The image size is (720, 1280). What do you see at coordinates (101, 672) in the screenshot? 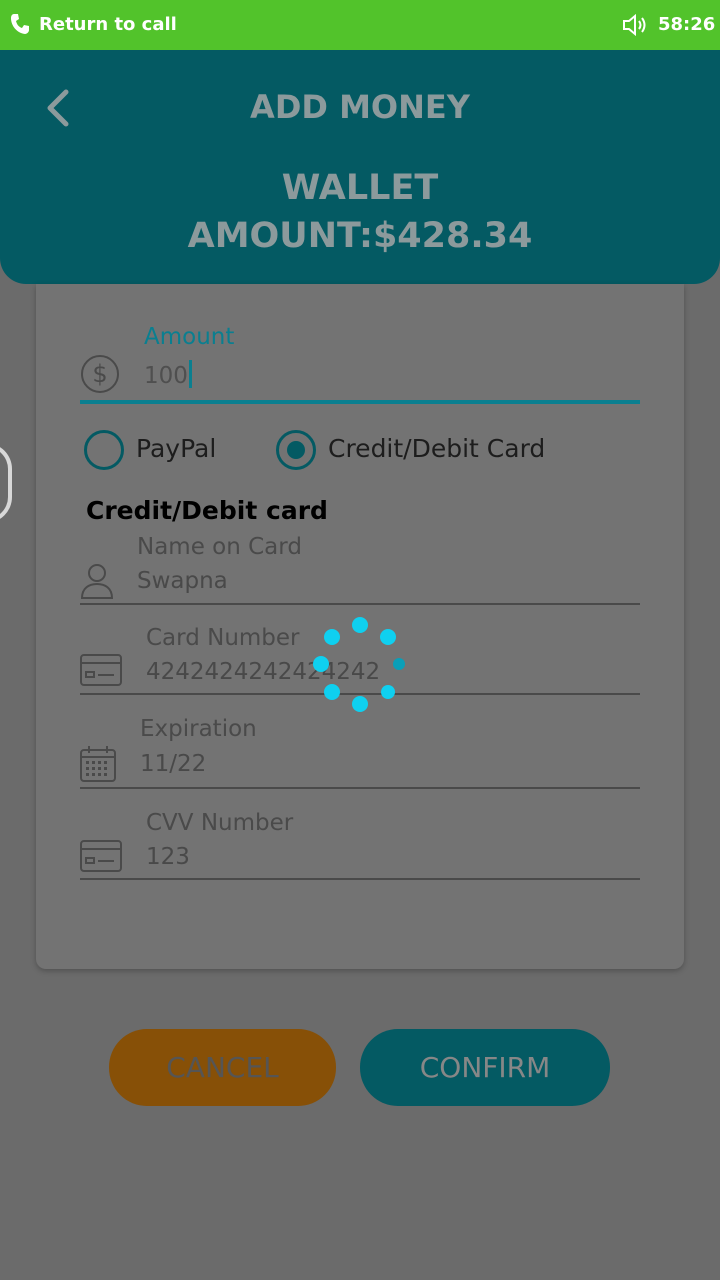
I see `card-icon` at bounding box center [101, 672].